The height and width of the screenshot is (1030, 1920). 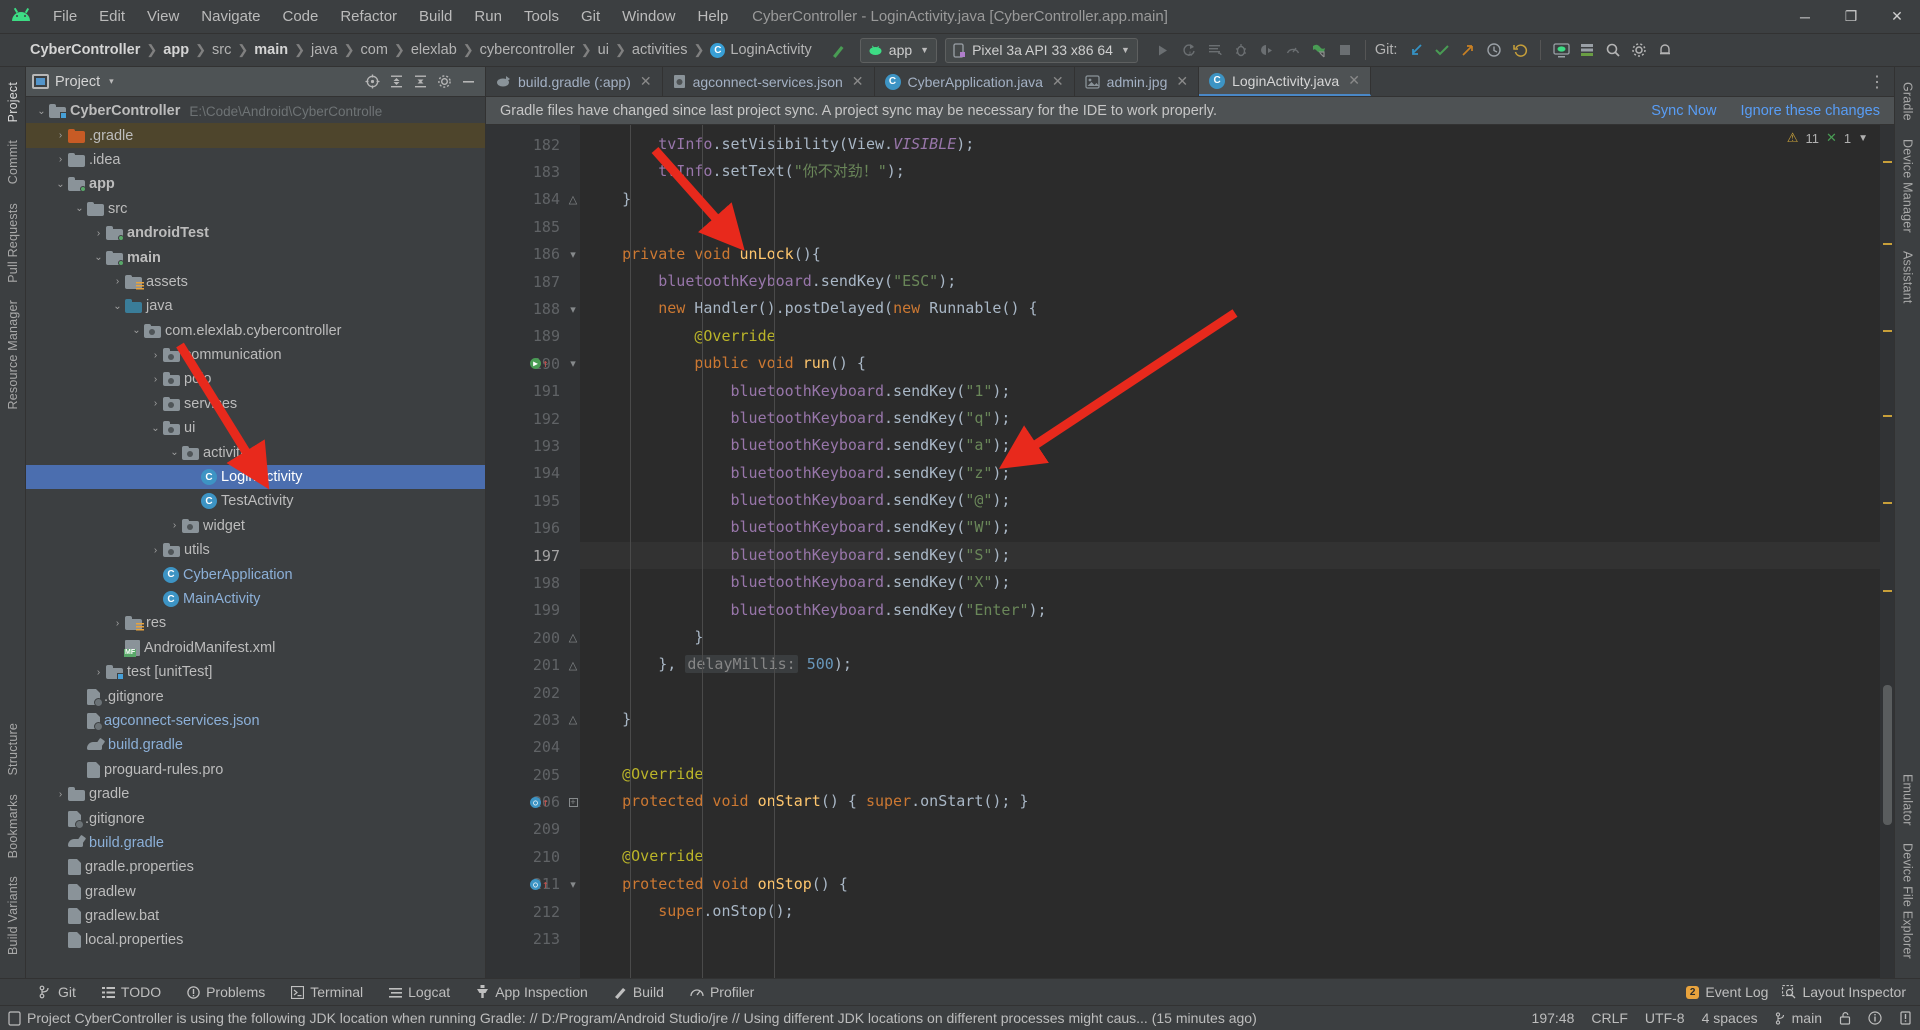 What do you see at coordinates (131, 992) in the screenshot?
I see `bottom-tab-todo: TODO` at bounding box center [131, 992].